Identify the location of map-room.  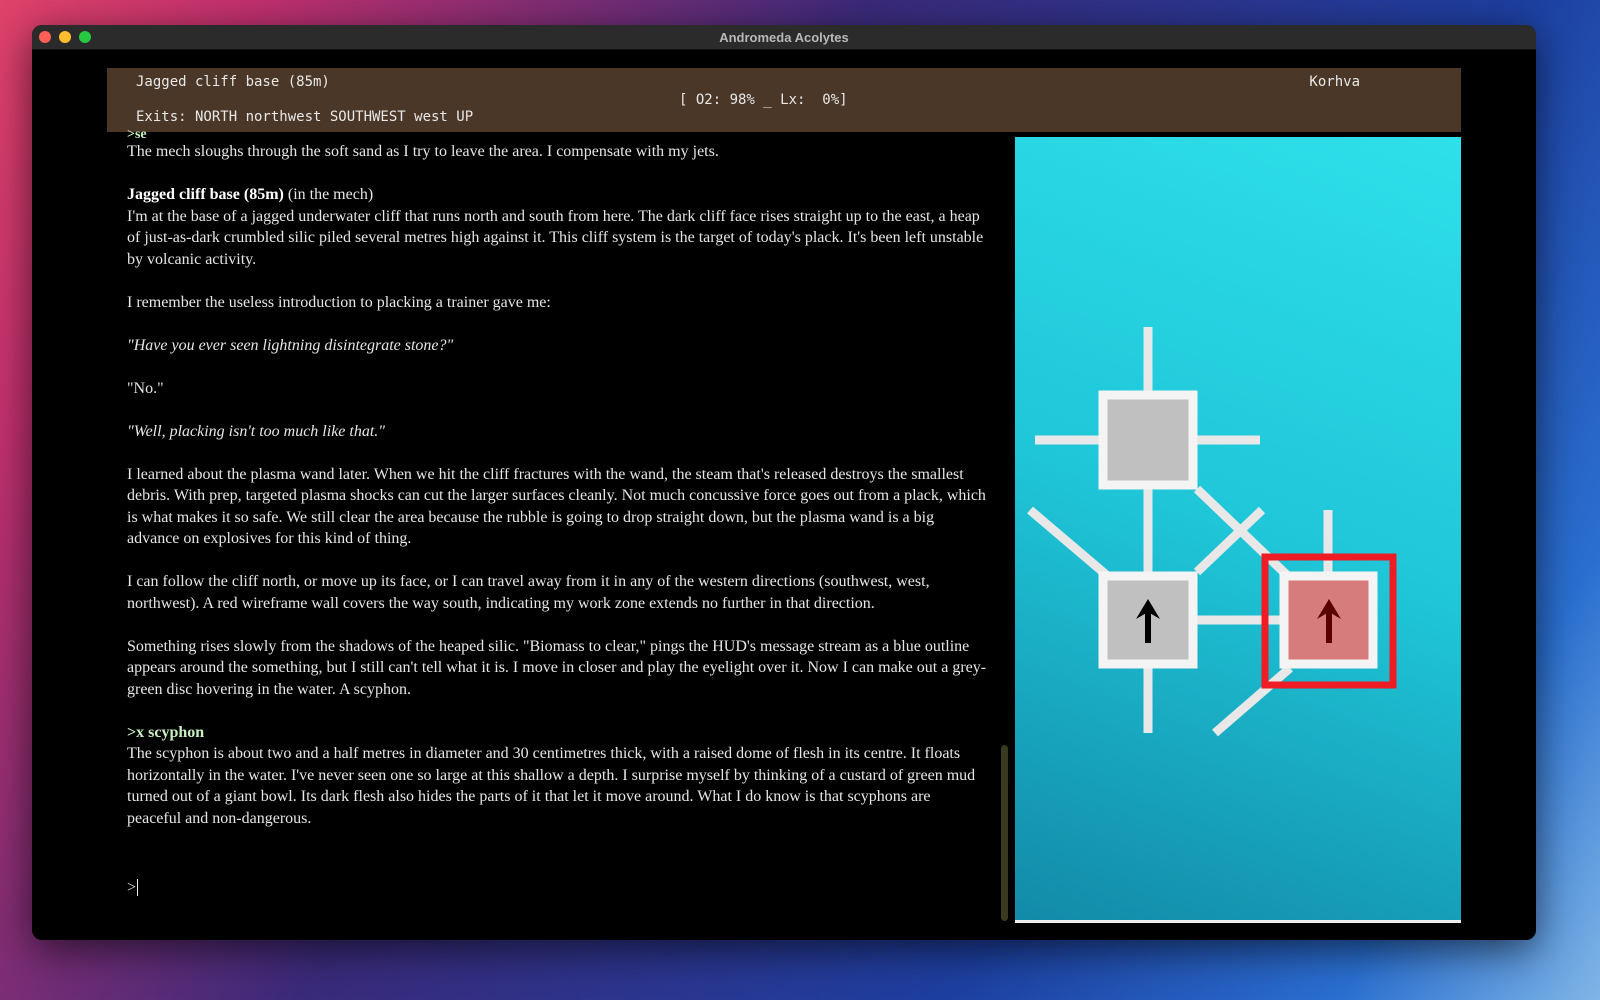
(1148, 440).